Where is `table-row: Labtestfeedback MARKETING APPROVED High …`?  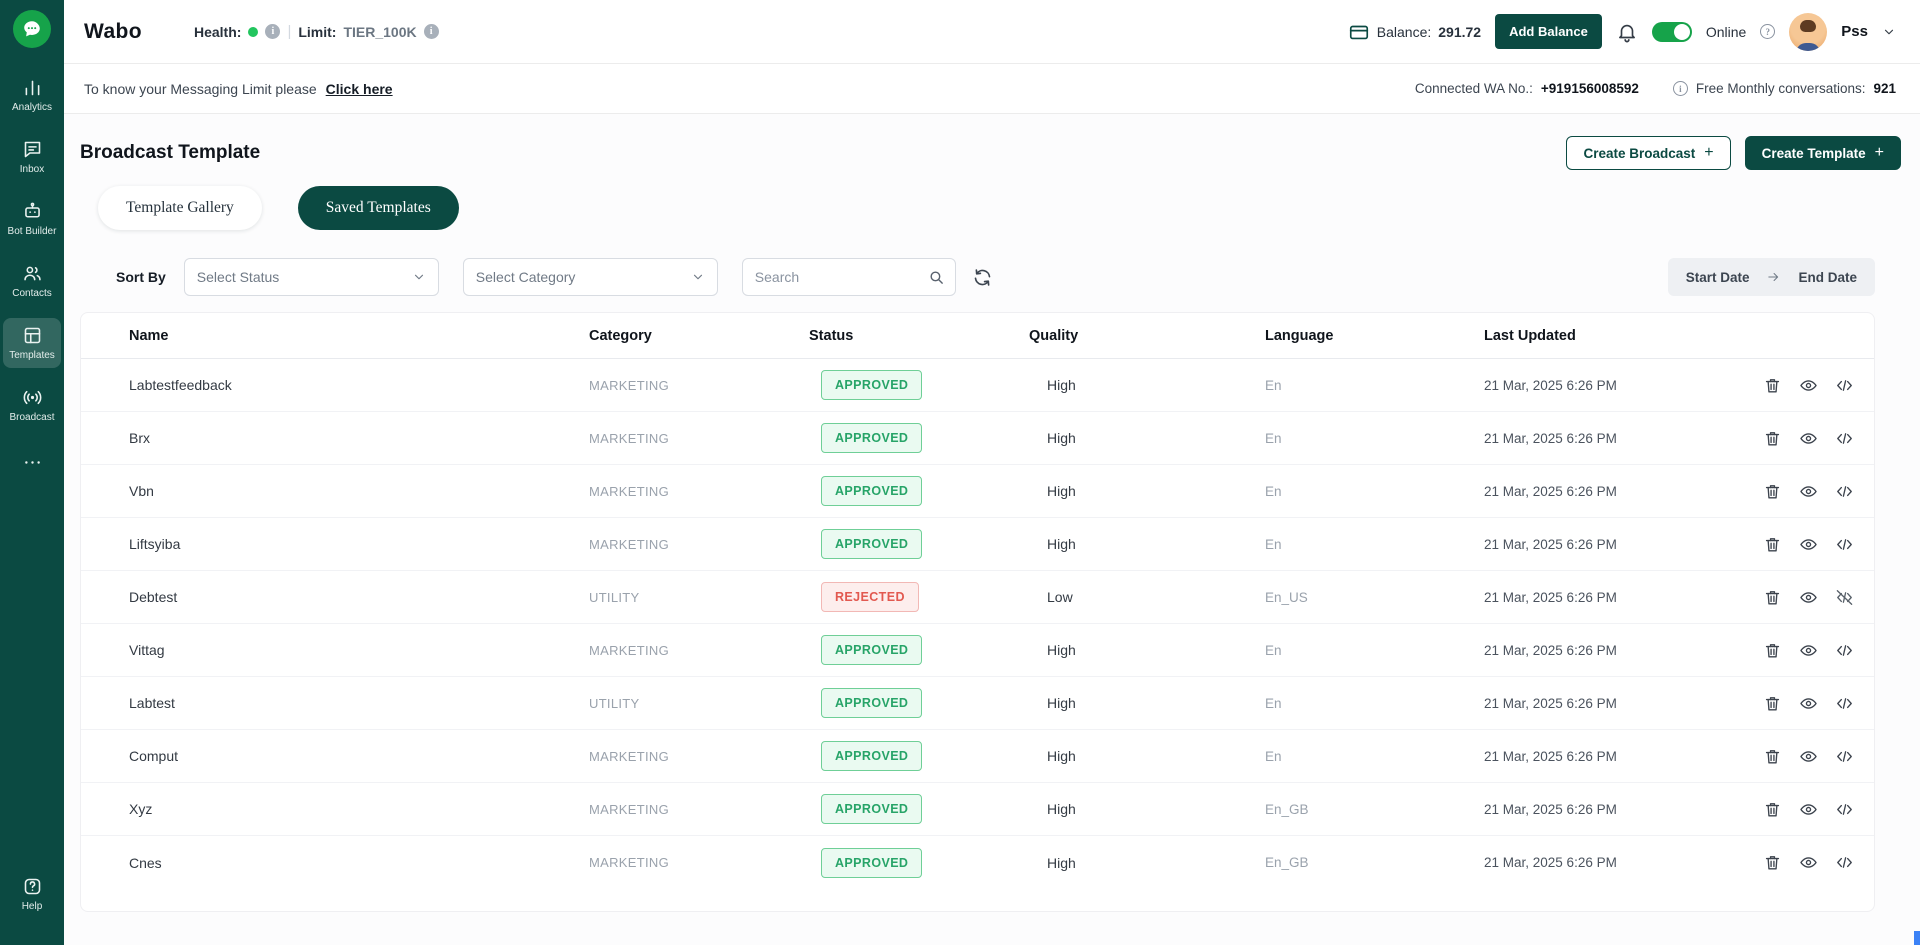 table-row: Labtestfeedback MARKETING APPROVED High … is located at coordinates (977, 385).